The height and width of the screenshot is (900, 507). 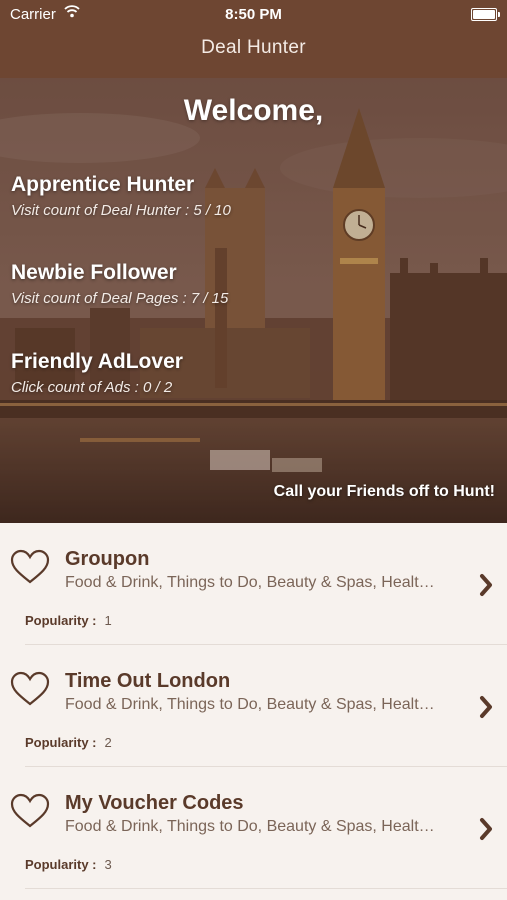 I want to click on status-bar: Carrier 8:50 PM, so click(x=253, y=14).